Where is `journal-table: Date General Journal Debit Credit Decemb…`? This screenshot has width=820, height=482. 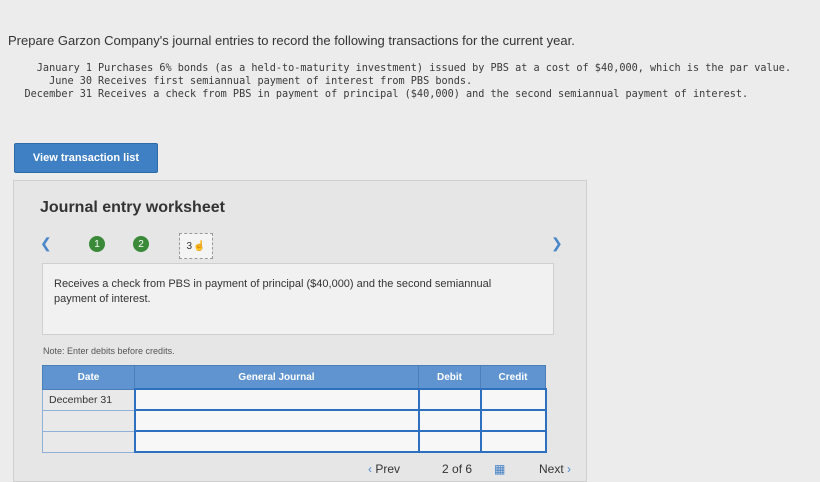 journal-table: Date General Journal Debit Credit Decemb… is located at coordinates (294, 409).